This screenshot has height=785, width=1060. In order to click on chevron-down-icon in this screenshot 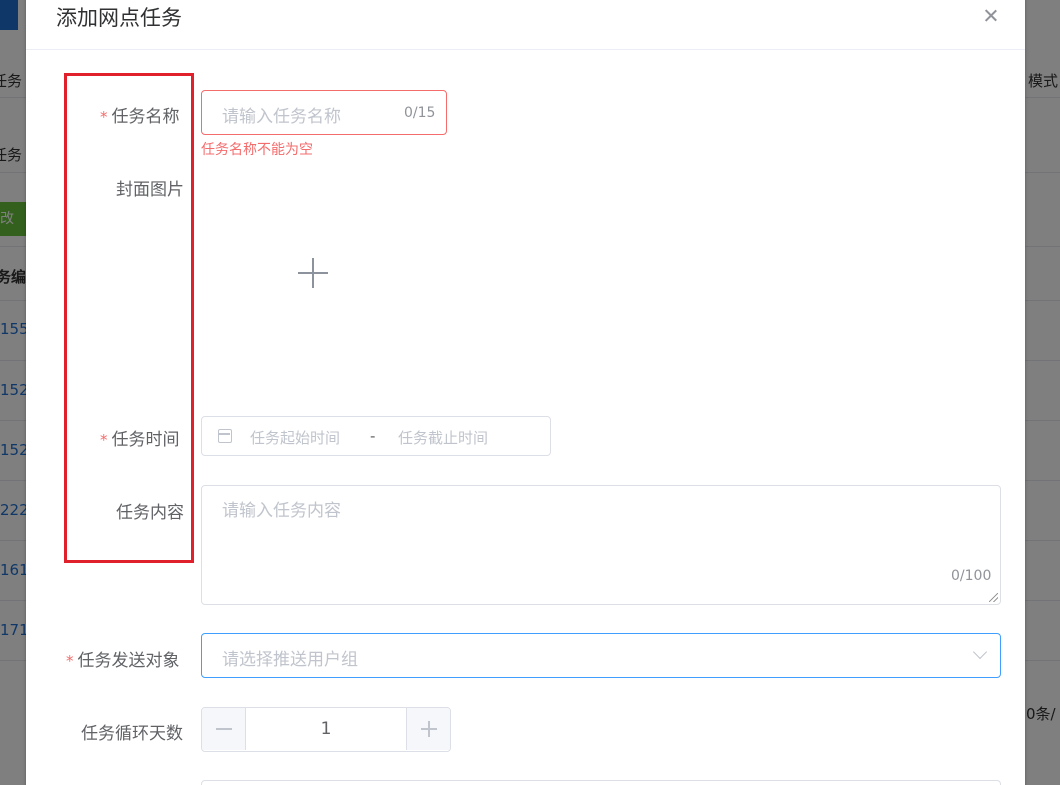, I will do `click(980, 652)`.